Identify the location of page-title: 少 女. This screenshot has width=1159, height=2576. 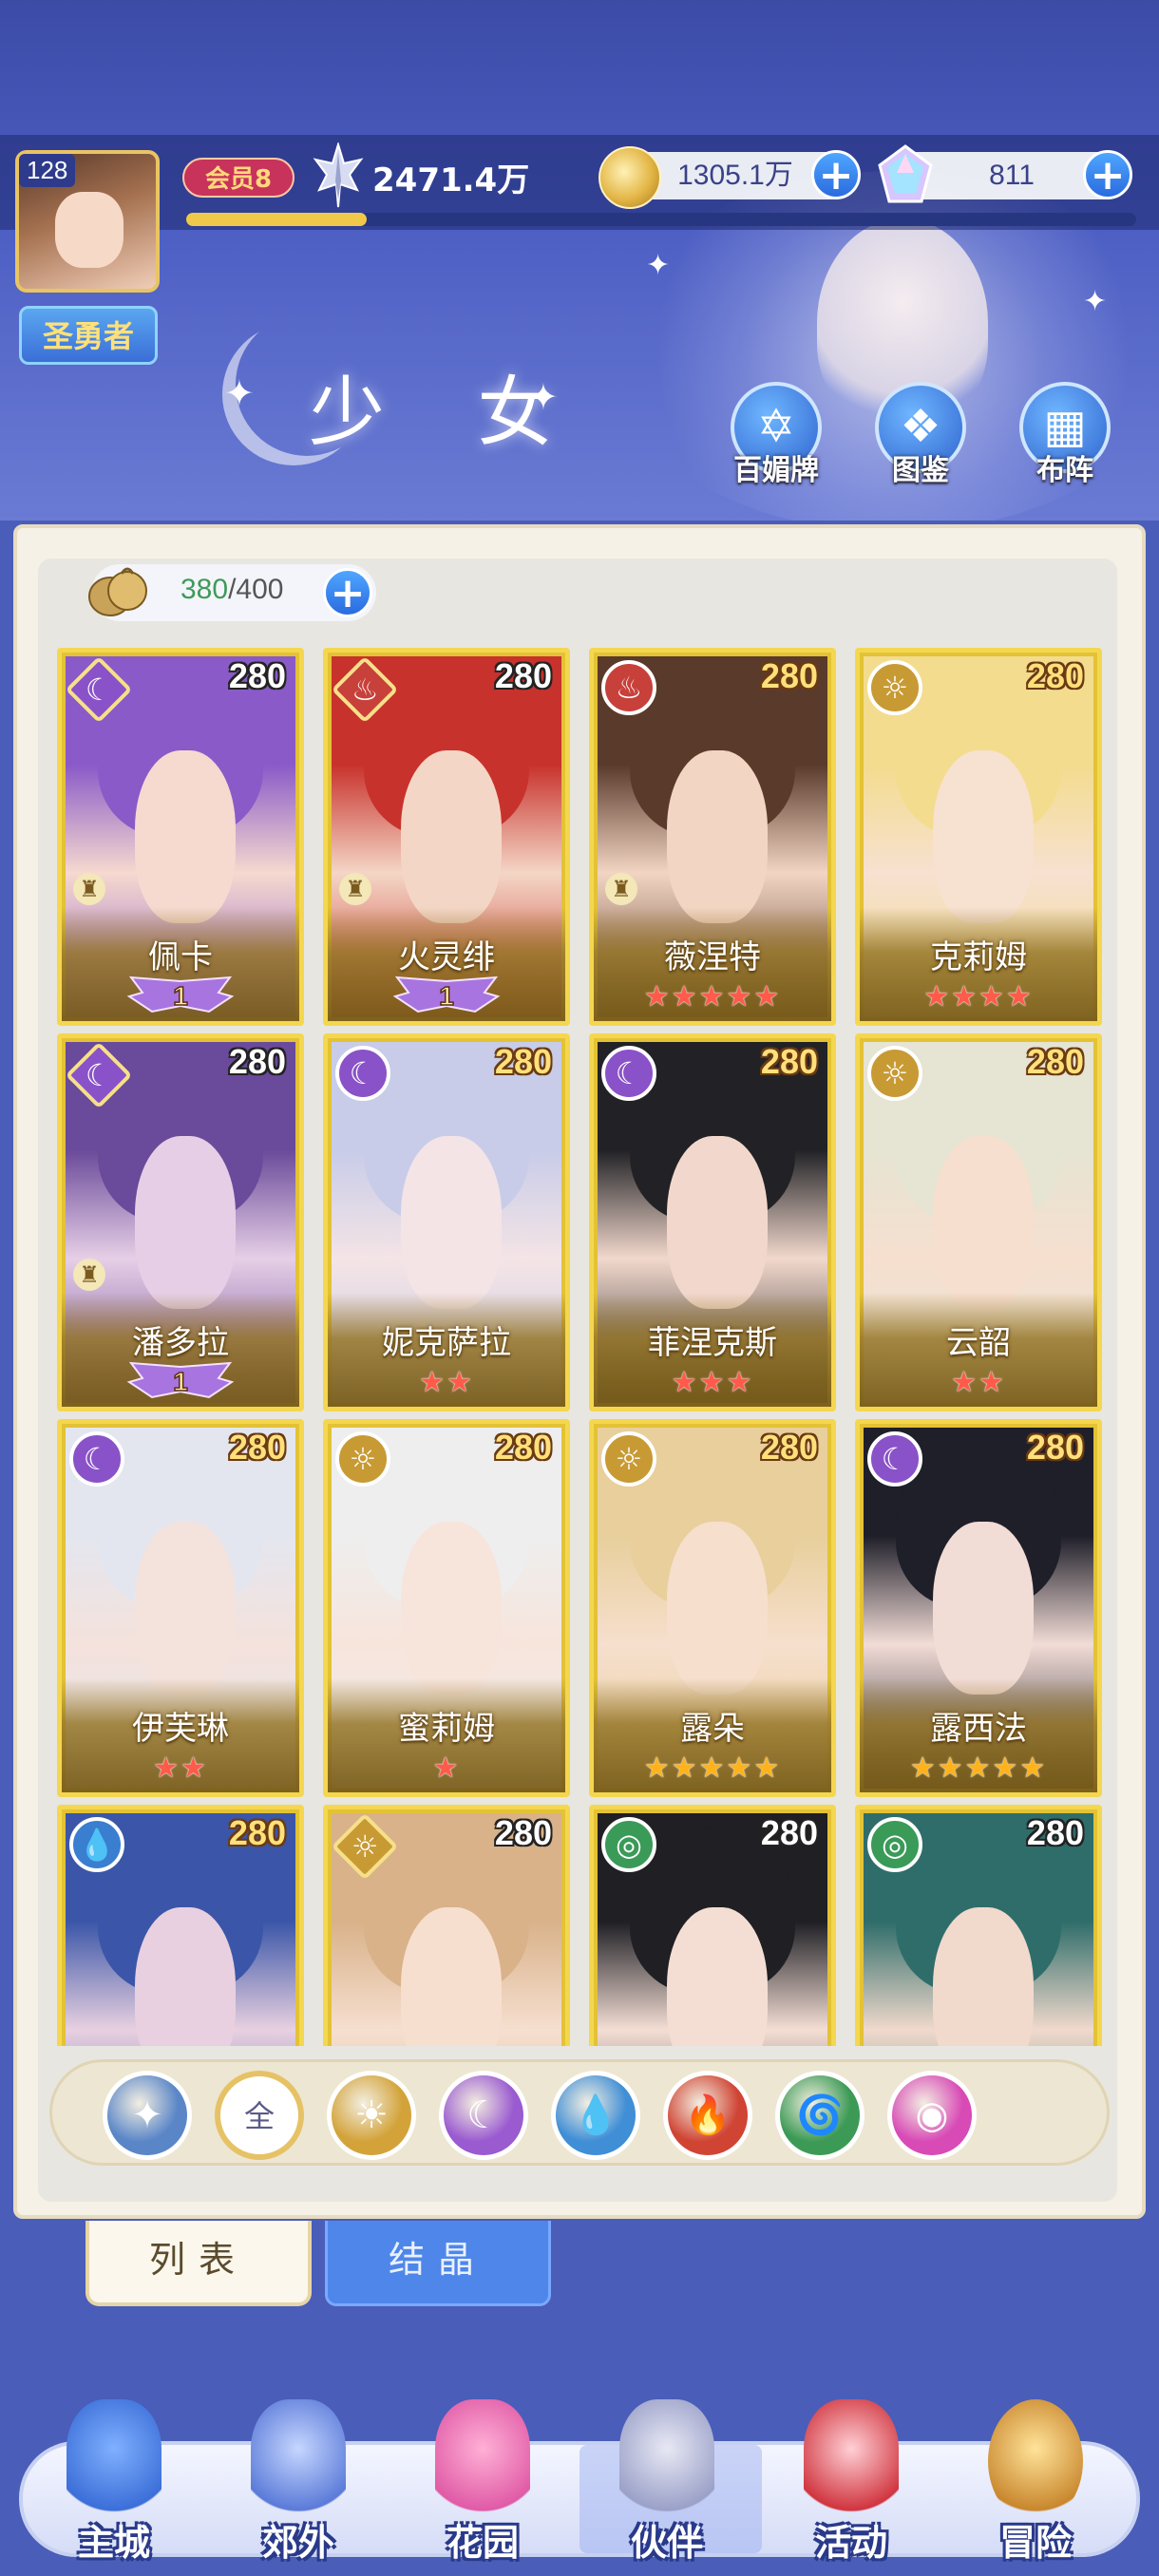
(448, 413).